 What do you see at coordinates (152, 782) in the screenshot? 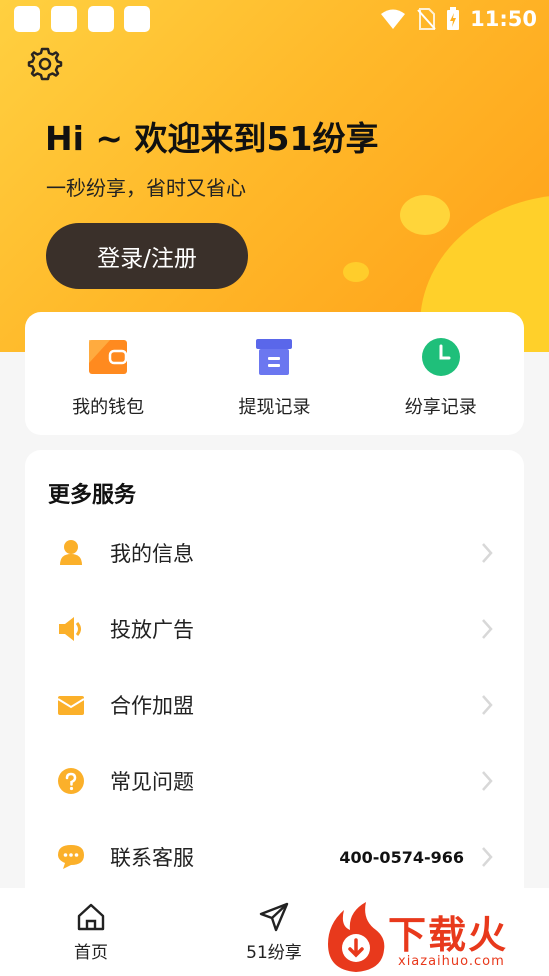
I see `service-label: 常见问题` at bounding box center [152, 782].